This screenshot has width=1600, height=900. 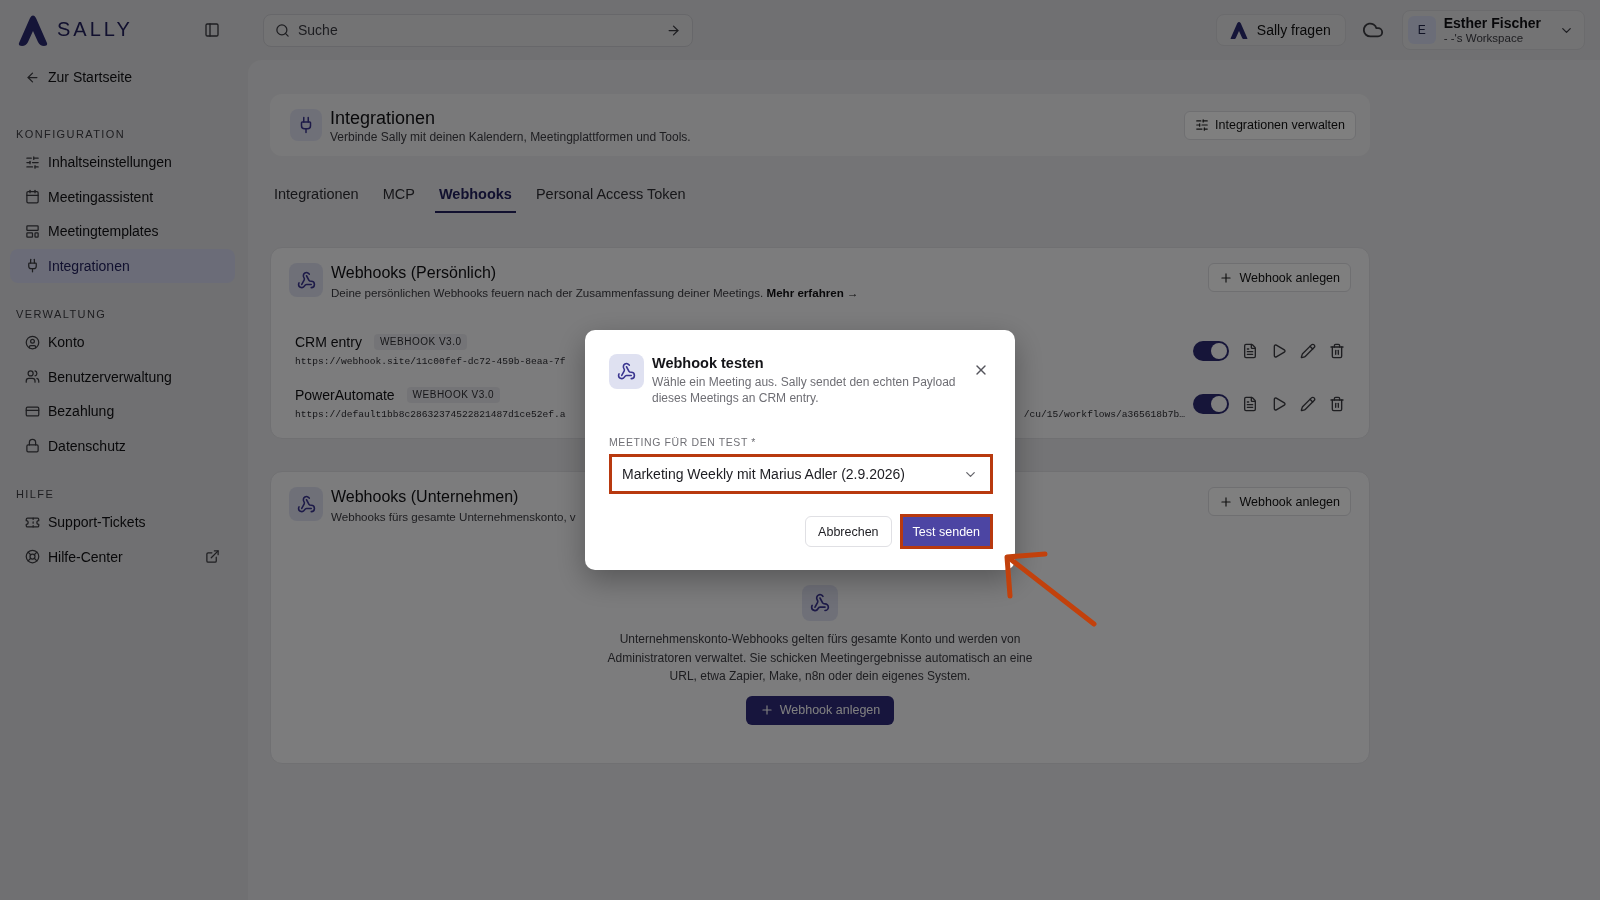 I want to click on sidebar-item: Integrationen, so click(x=122, y=265).